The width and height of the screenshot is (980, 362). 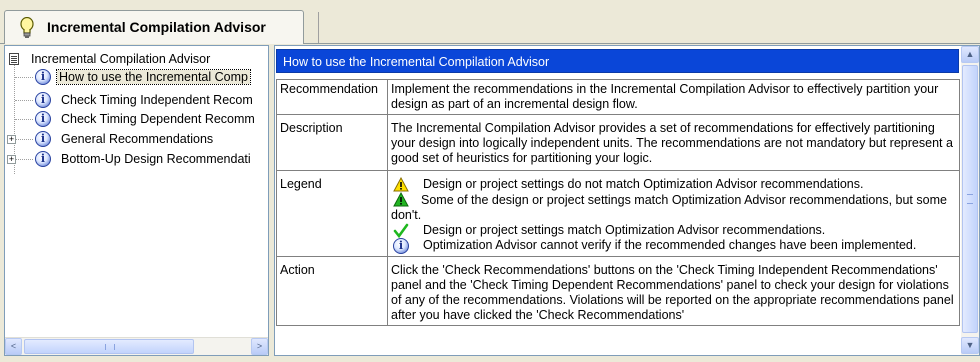 I want to click on tree-horizontal-scrollbar: < >, so click(x=136, y=346).